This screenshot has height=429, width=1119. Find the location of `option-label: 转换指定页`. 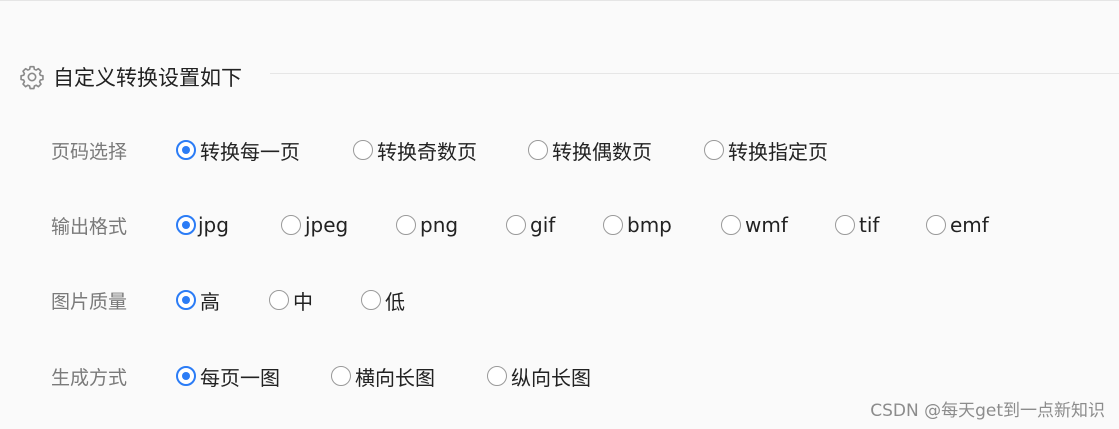

option-label: 转换指定页 is located at coordinates (778, 151).